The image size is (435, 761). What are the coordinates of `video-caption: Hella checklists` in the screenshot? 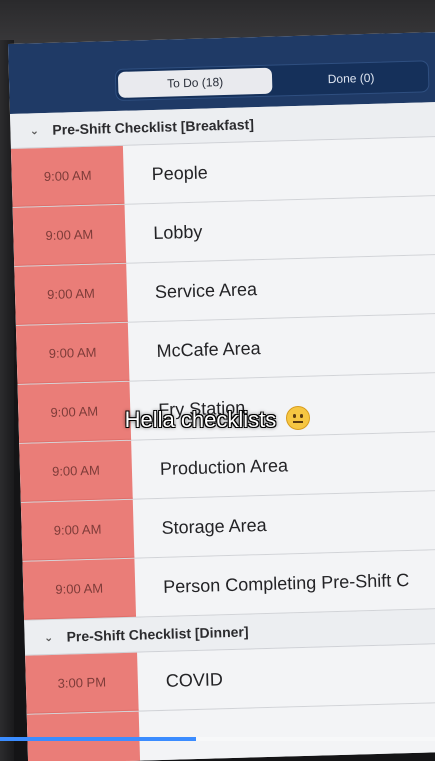 It's located at (217, 419).